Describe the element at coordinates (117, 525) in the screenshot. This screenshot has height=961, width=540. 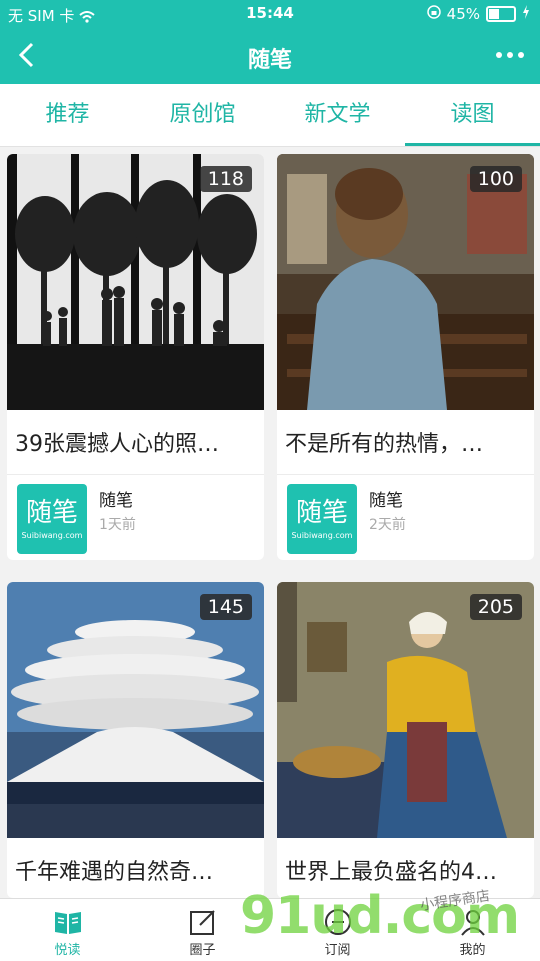
I see `post-time: 1天前` at that location.